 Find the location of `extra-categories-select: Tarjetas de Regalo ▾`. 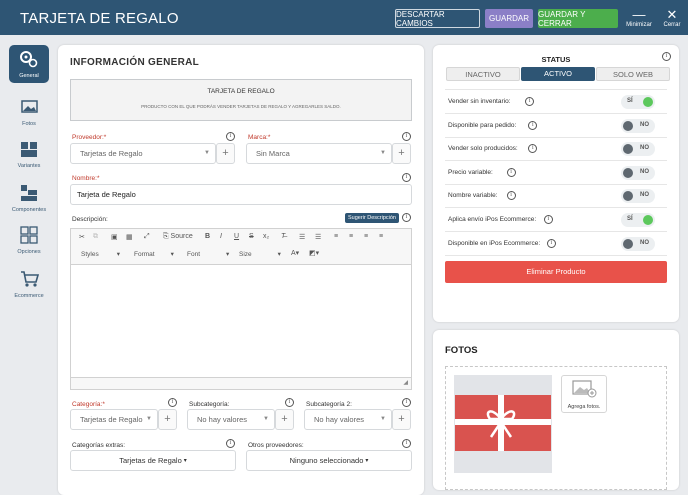

extra-categories-select: Tarjetas de Regalo ▾ is located at coordinates (153, 460).